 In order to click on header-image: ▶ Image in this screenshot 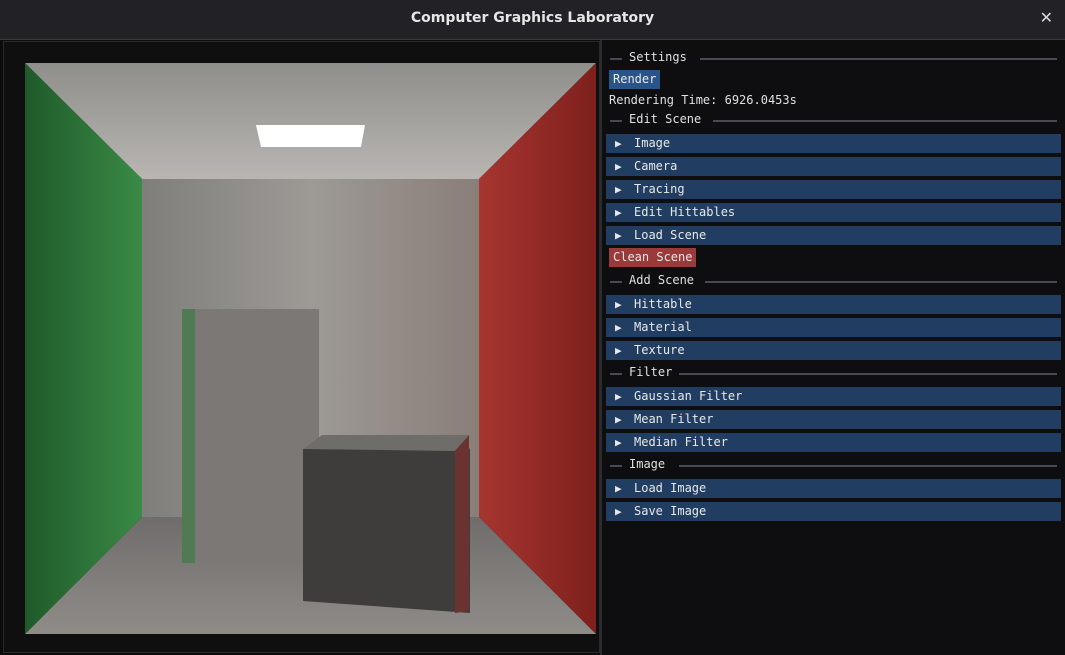, I will do `click(833, 143)`.